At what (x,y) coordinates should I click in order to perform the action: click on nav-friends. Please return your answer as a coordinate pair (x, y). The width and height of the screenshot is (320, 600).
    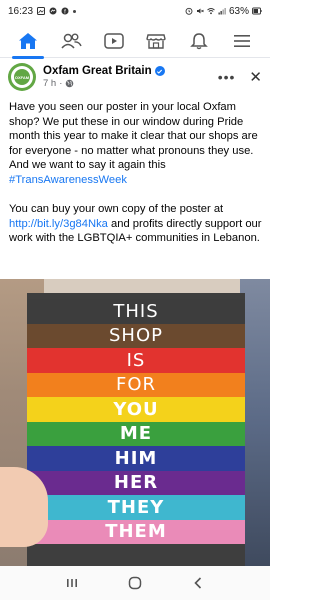
    Looking at the image, I should click on (71, 41).